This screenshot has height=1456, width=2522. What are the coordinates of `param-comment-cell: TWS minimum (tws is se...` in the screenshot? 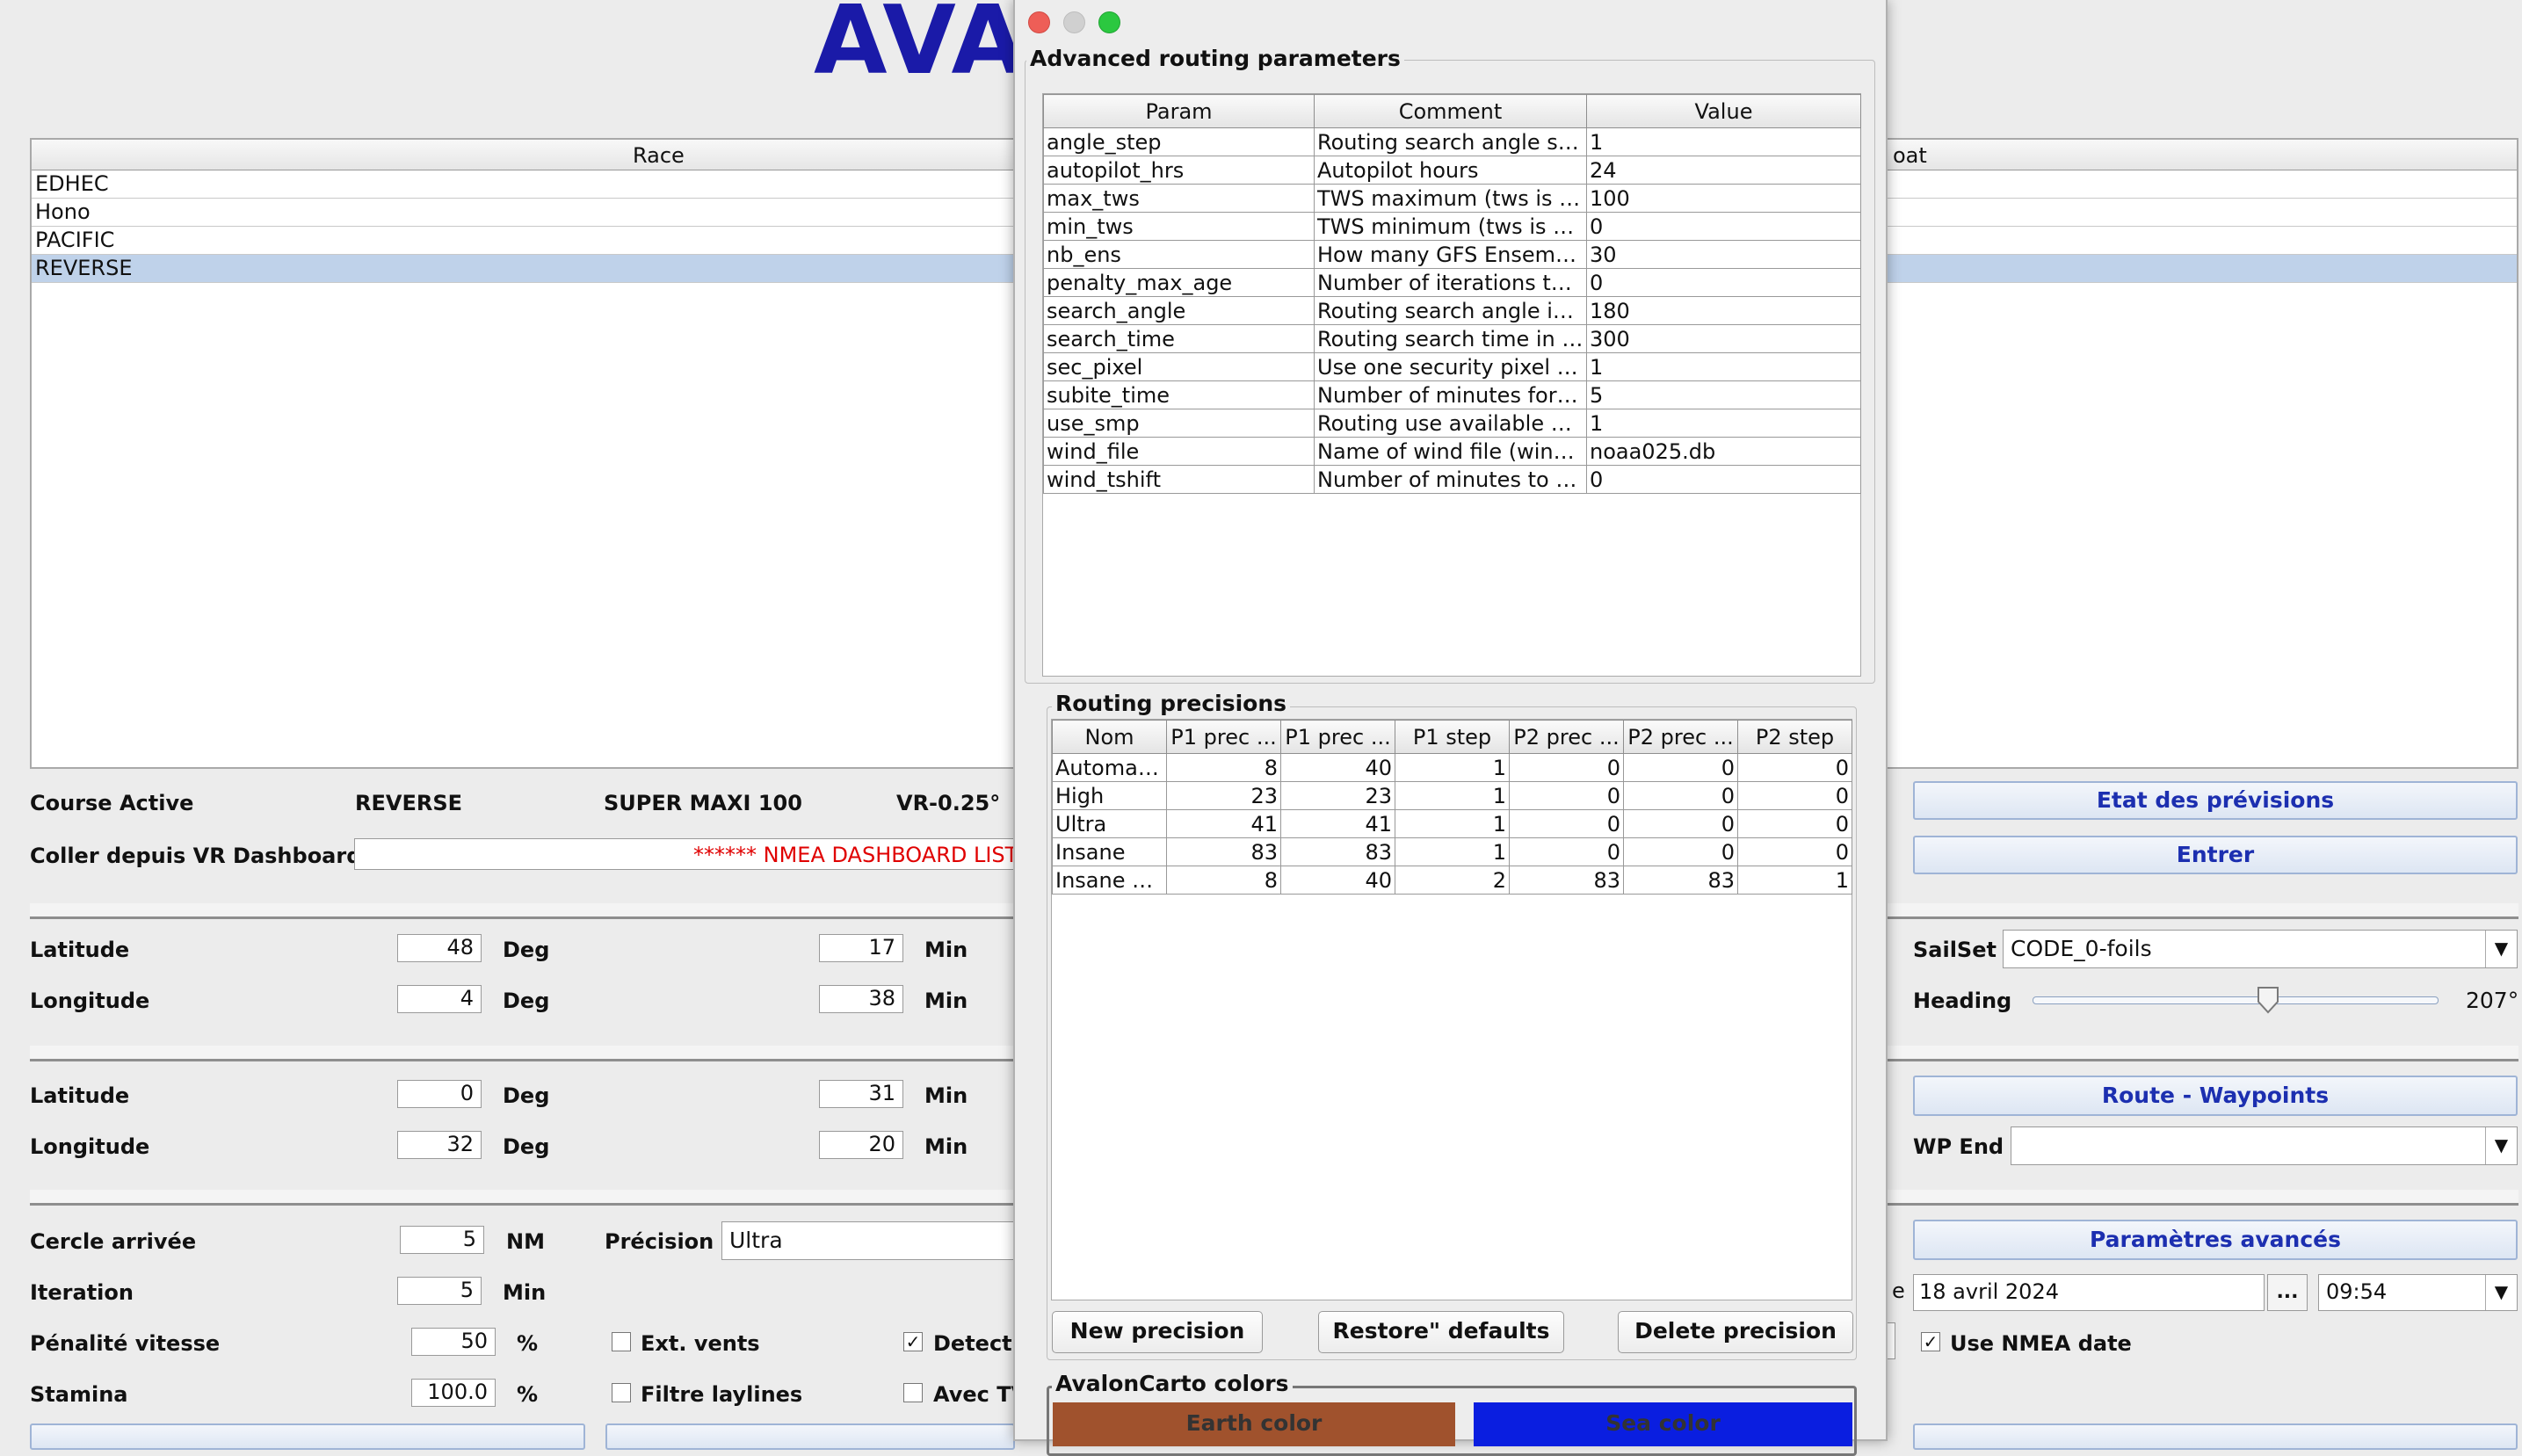 It's located at (1450, 226).